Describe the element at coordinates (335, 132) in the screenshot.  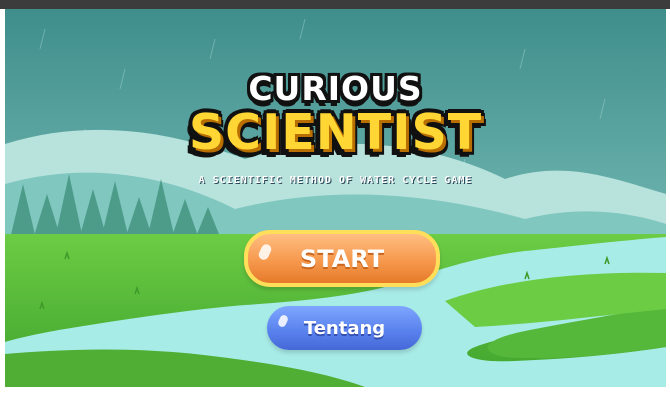
I see `logo-scientist: SCIENTIST` at that location.